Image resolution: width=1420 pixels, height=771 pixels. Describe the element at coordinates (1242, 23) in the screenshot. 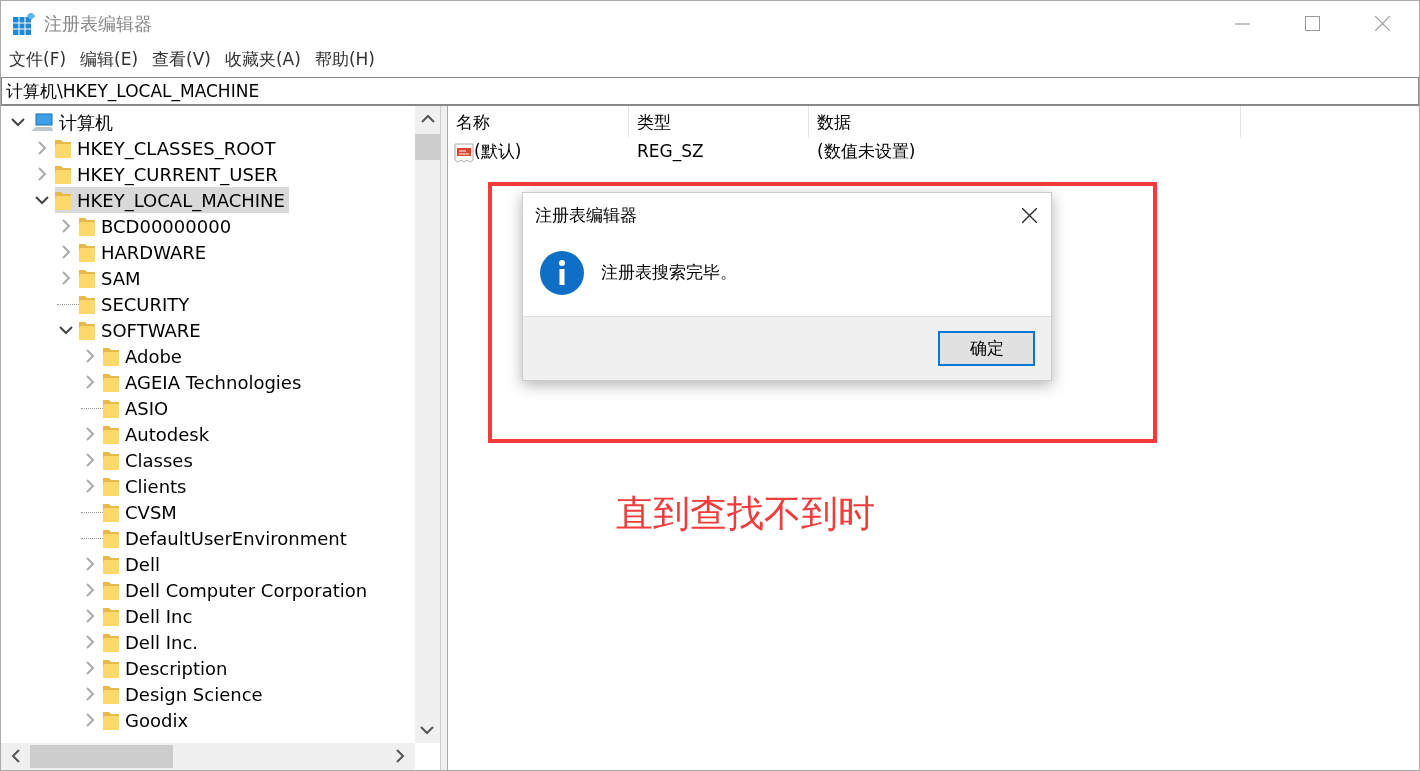

I see `minimize-icon` at that location.